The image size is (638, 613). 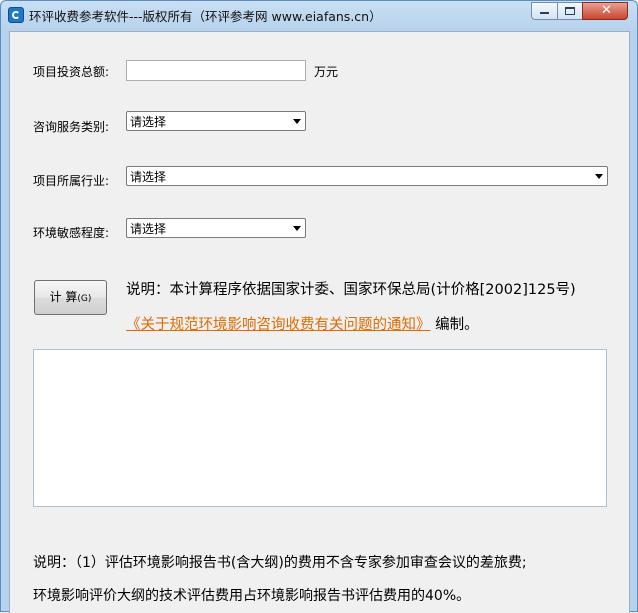 What do you see at coordinates (71, 72) in the screenshot?
I see `investment-label: 项目投资总额:` at bounding box center [71, 72].